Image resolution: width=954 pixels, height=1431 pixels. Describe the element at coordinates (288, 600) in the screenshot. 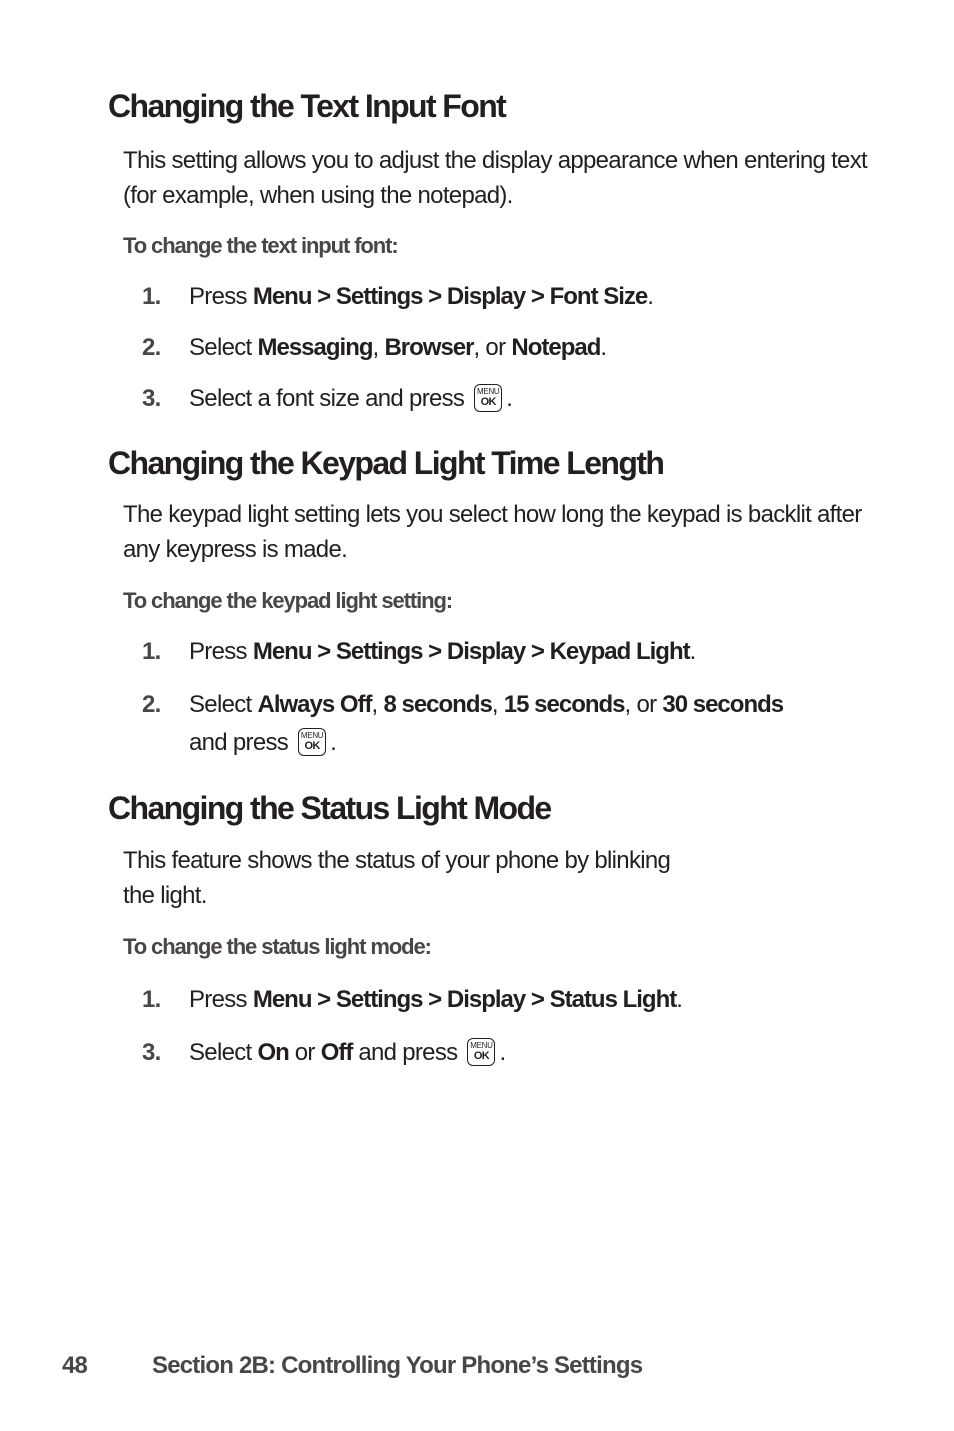

I see `procedure-label: To change the keypad light setting:` at that location.